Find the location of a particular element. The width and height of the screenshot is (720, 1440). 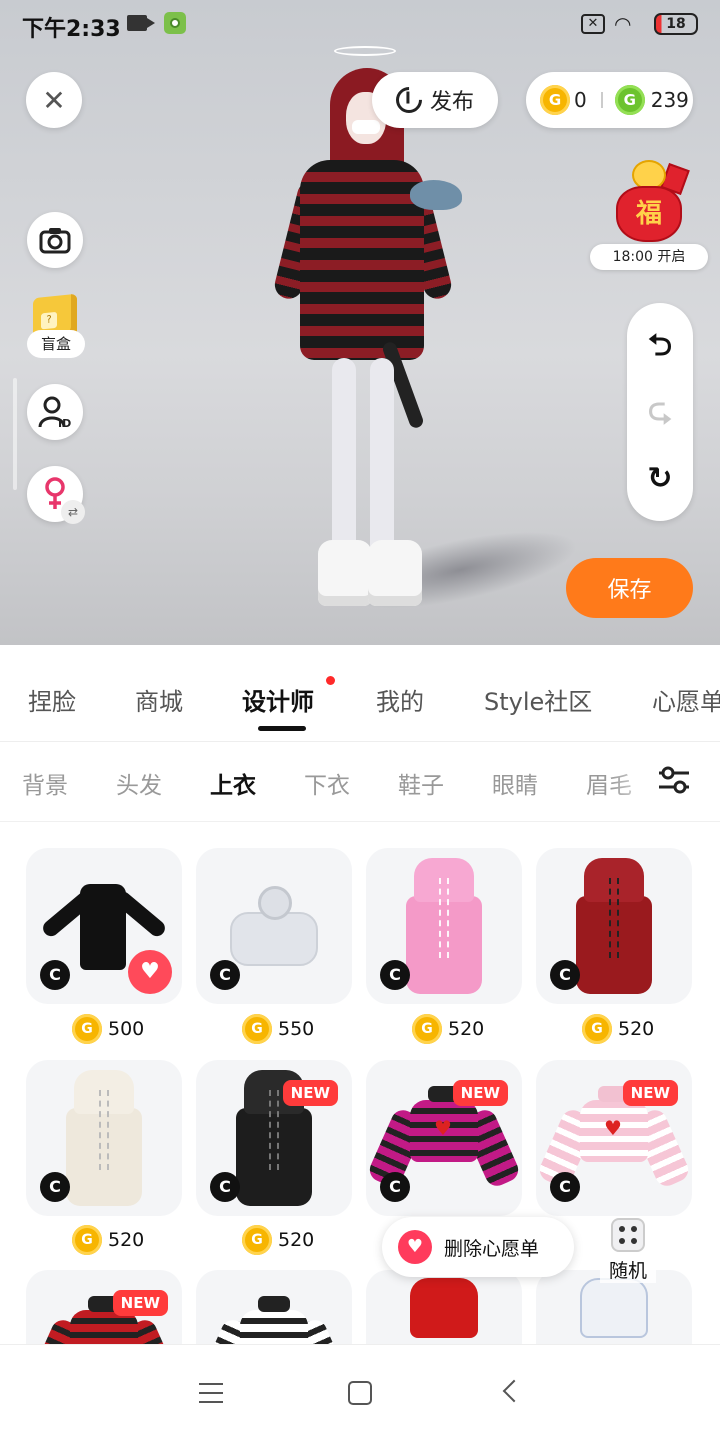

avatar-id-button: ID is located at coordinates (55, 412).